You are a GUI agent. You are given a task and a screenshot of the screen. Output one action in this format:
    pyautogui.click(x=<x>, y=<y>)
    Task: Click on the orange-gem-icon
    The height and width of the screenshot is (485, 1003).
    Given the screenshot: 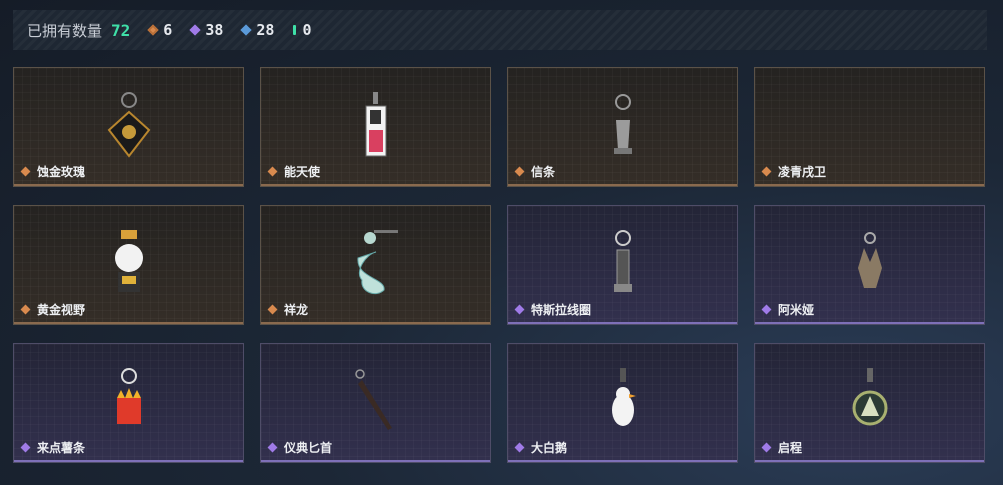 What is the action you would take?
    pyautogui.click(x=153, y=30)
    